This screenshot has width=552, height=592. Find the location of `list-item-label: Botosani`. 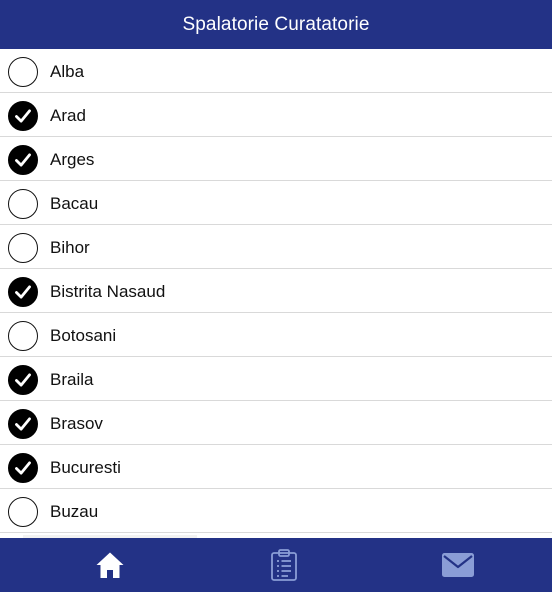

list-item-label: Botosani is located at coordinates (83, 335).